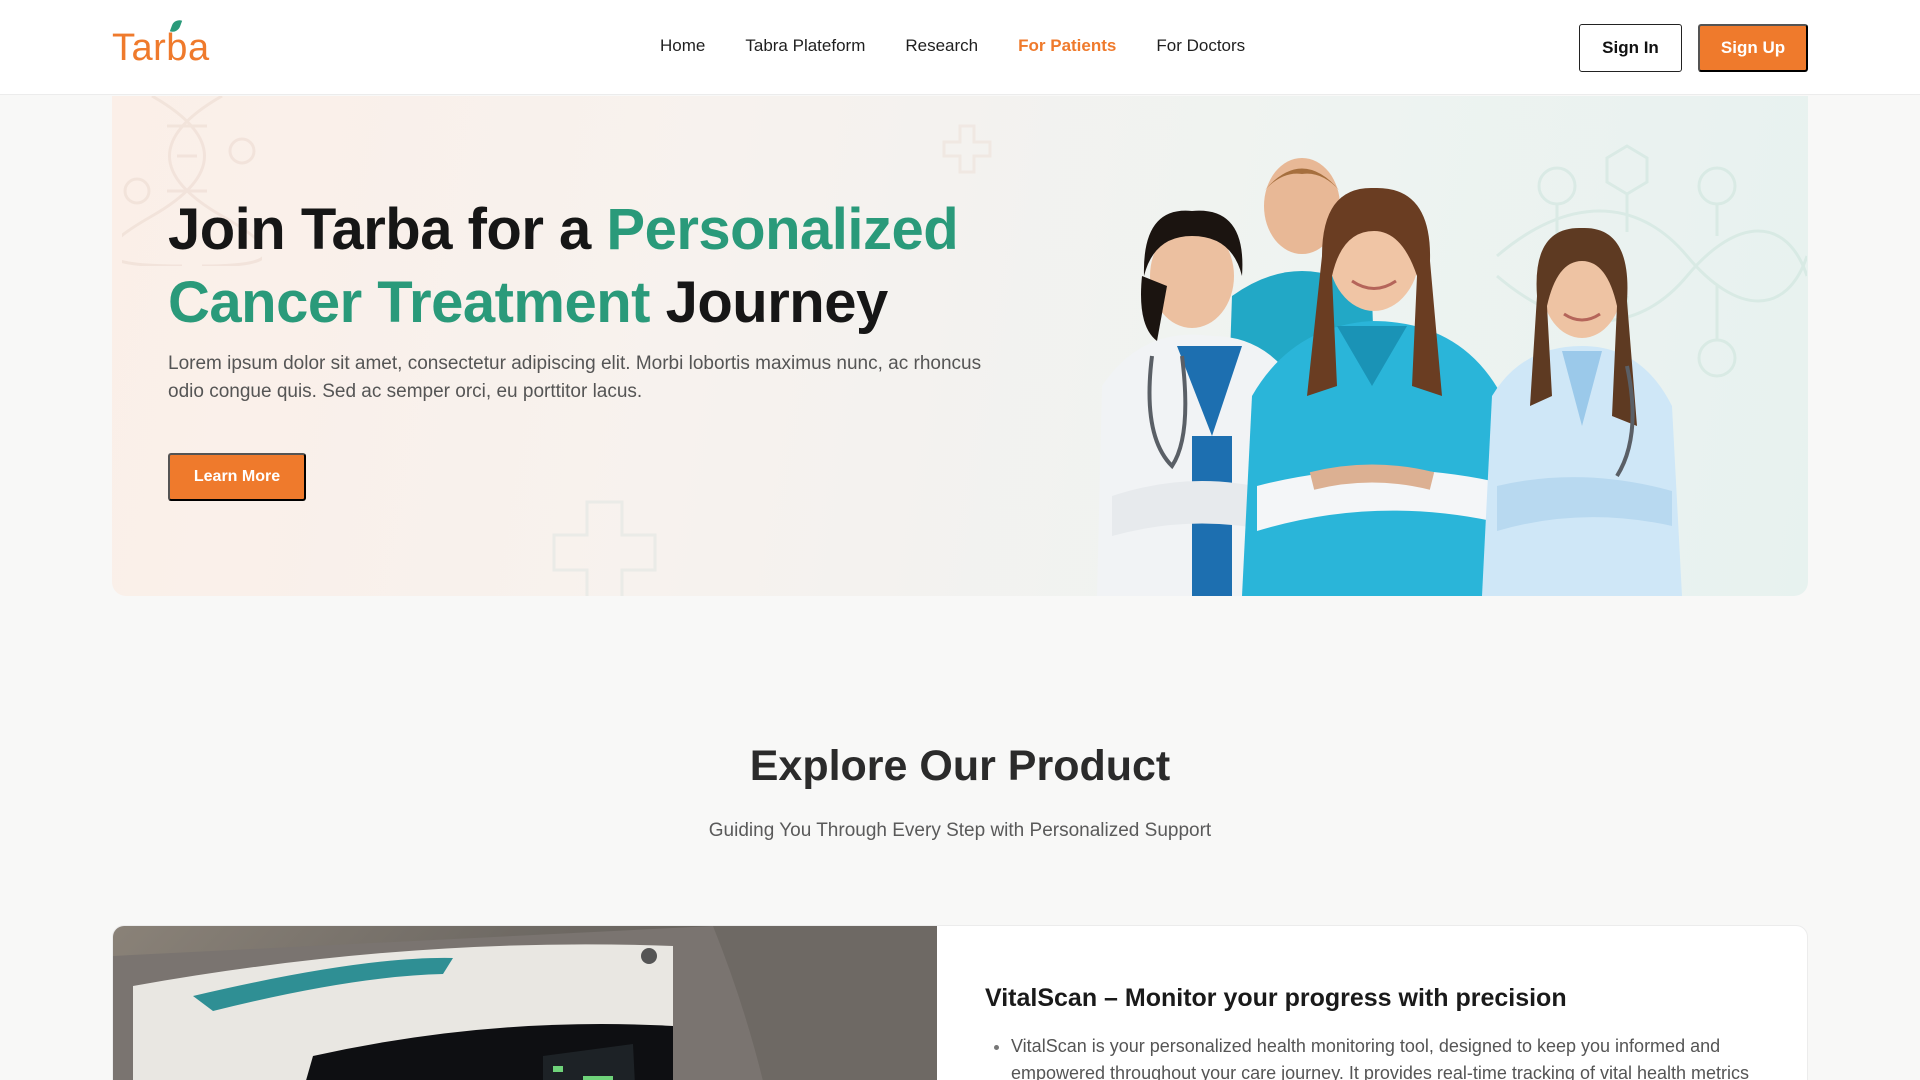 This screenshot has width=1920, height=1080. What do you see at coordinates (769, 302) in the screenshot?
I see `hero-title-part2: Journey` at bounding box center [769, 302].